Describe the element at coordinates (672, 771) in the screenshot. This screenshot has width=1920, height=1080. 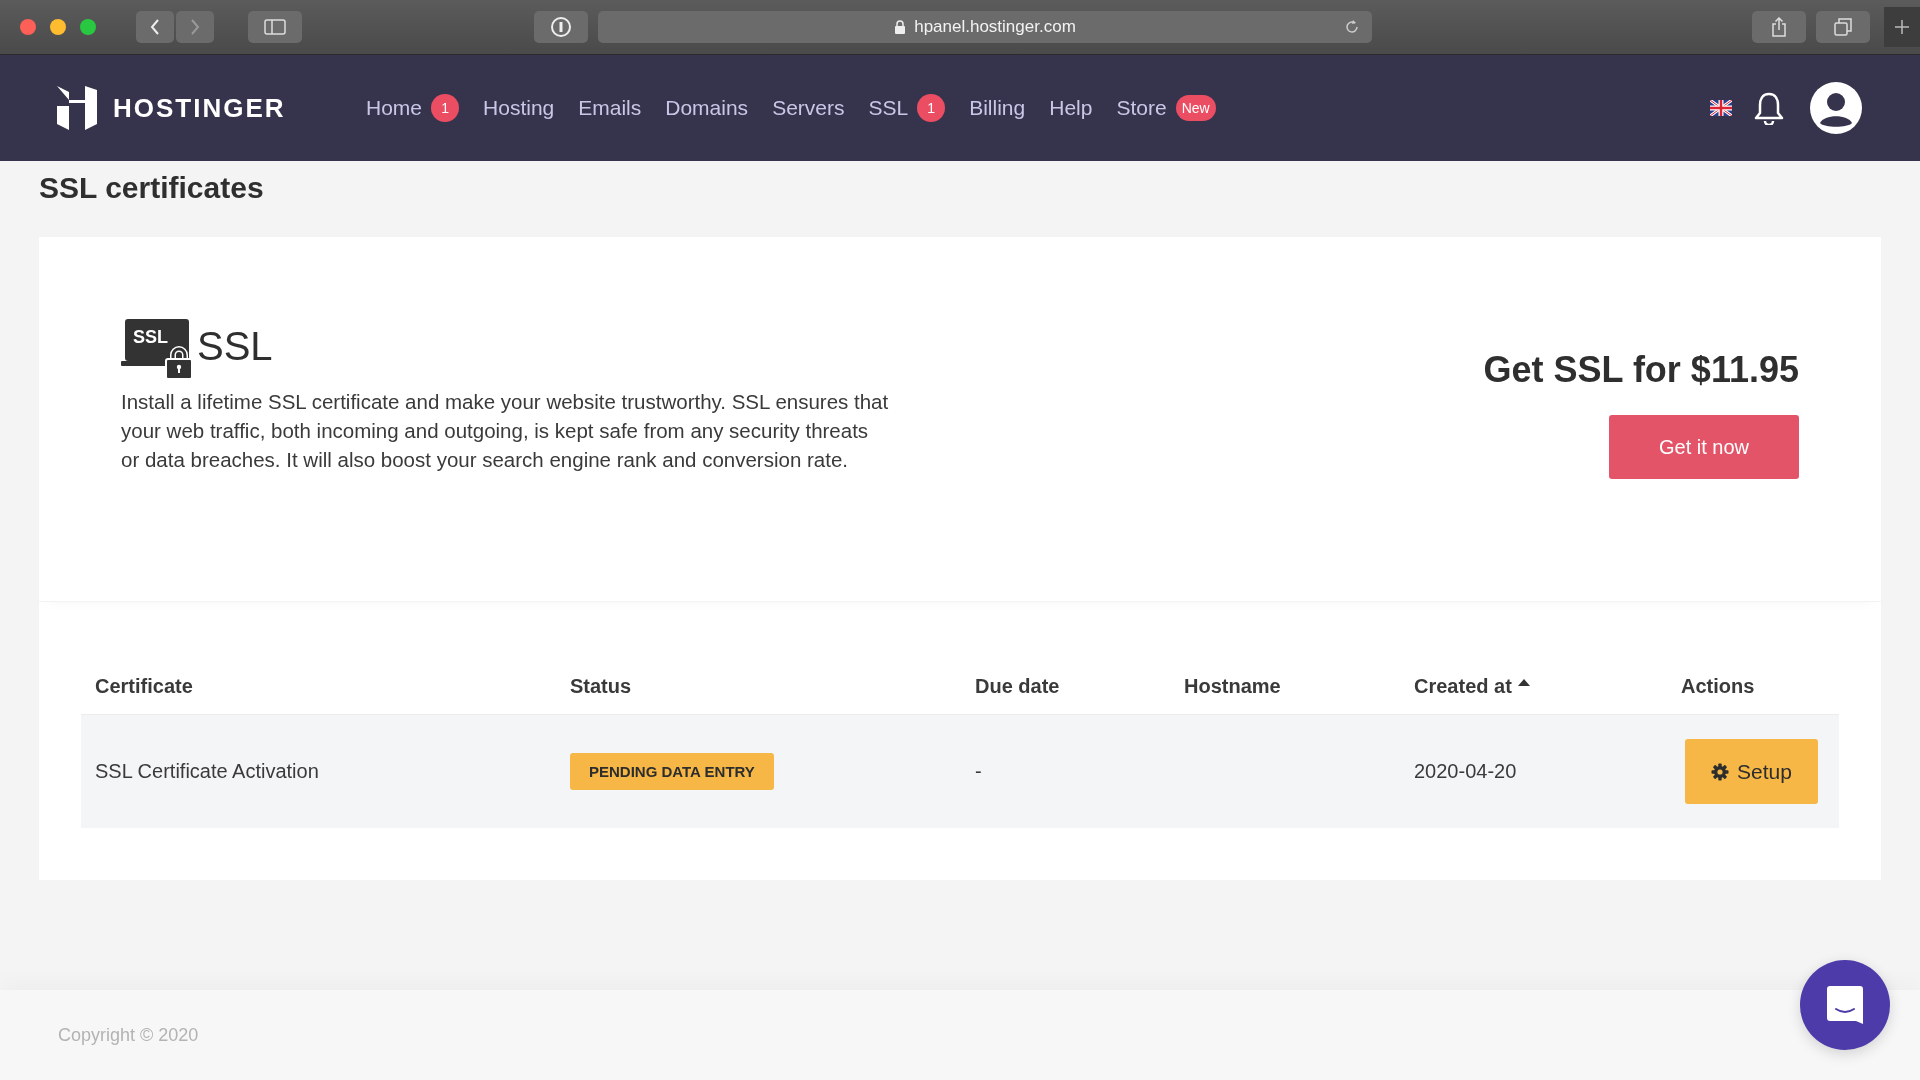
I see `status-badge: PENDING DATA ENTRY` at that location.